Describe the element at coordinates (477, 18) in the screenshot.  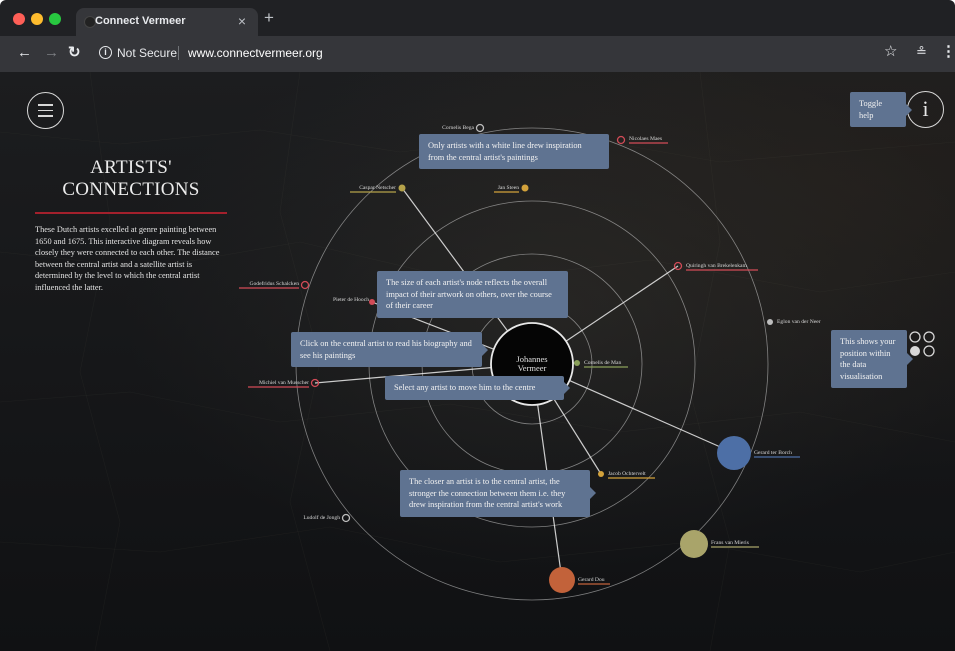
I see `tab-strip: Connect Vermeer × +` at that location.